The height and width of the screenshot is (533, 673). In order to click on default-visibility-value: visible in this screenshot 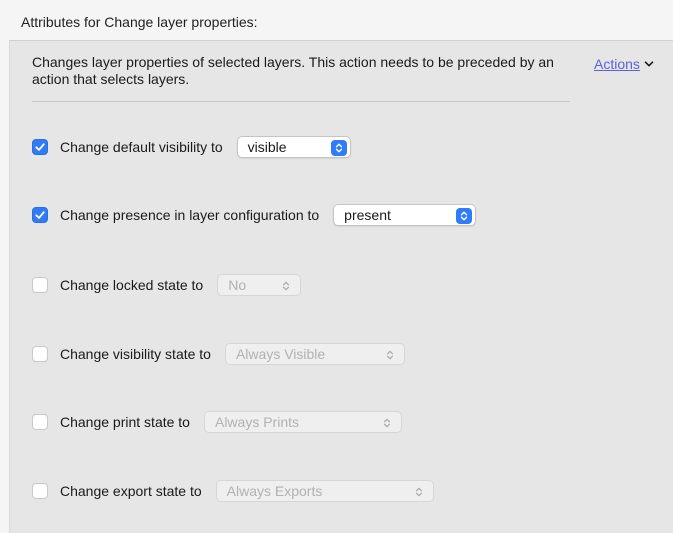, I will do `click(267, 147)`.